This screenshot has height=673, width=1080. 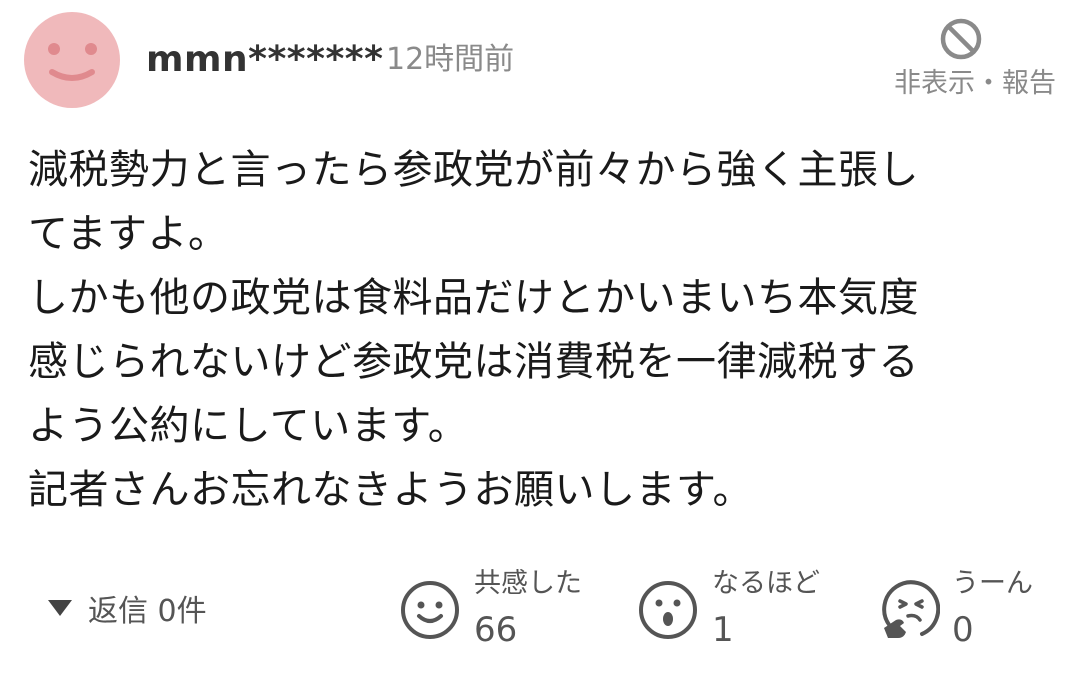 I want to click on comment-username: mmn*******, so click(x=264, y=60).